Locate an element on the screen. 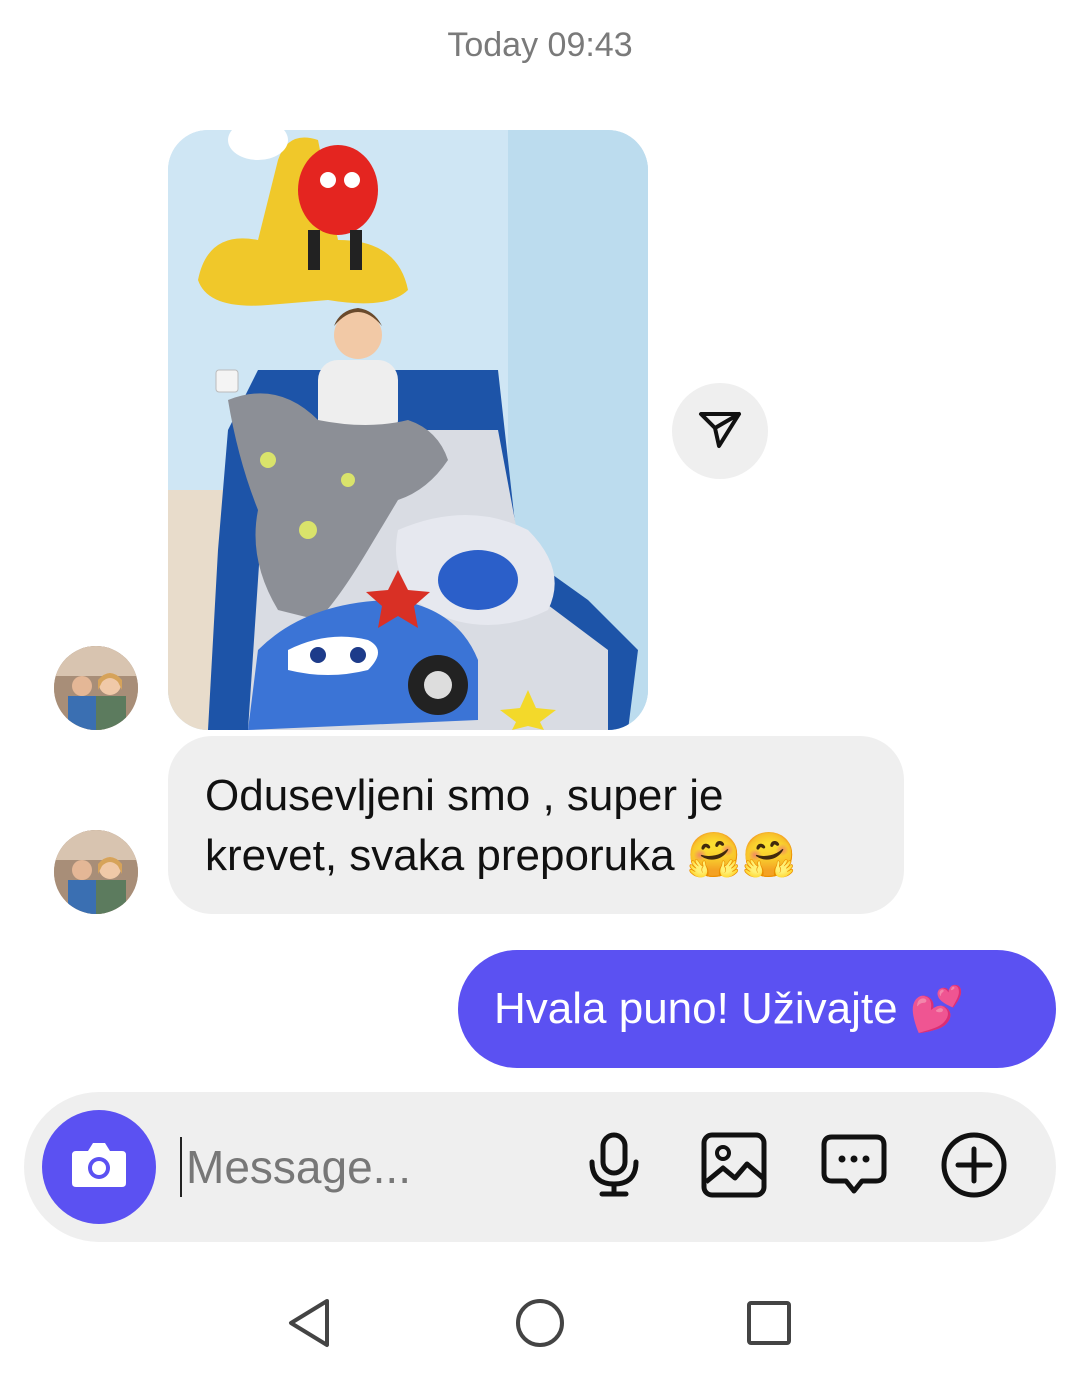 The image size is (1080, 1382). recents-button is located at coordinates (769, 1325).